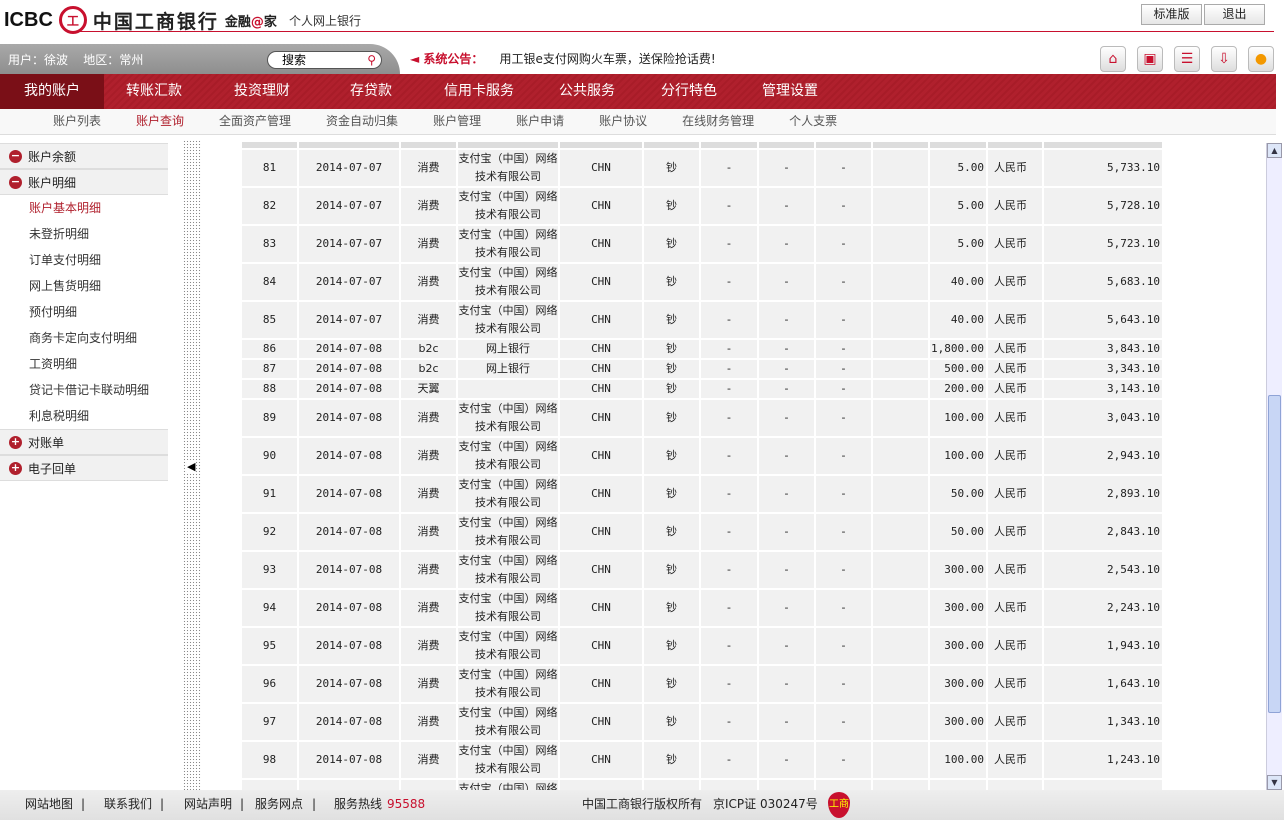 The width and height of the screenshot is (1284, 820). What do you see at coordinates (813, 121) in the screenshot?
I see `subnav-personal-check: 个人支票` at bounding box center [813, 121].